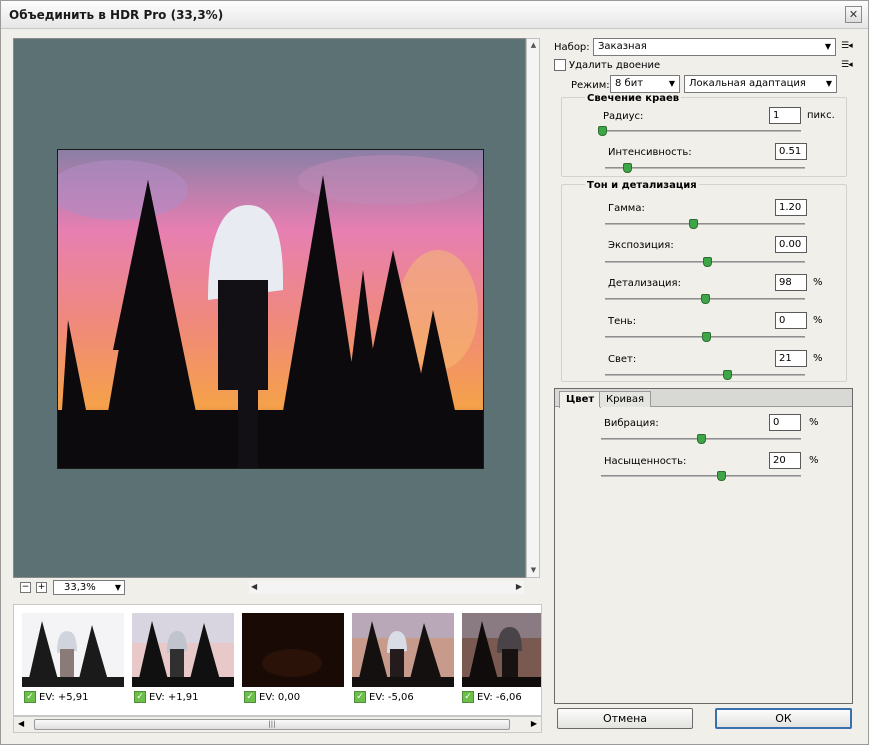 The height and width of the screenshot is (745, 869). I want to click on zoom-select: 33,3% ▼, so click(89, 587).